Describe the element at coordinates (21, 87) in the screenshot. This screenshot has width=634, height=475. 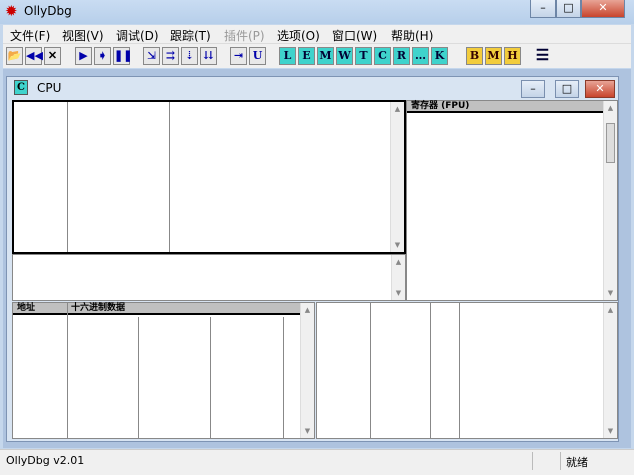
I see `cpu-window-icon: C` at that location.